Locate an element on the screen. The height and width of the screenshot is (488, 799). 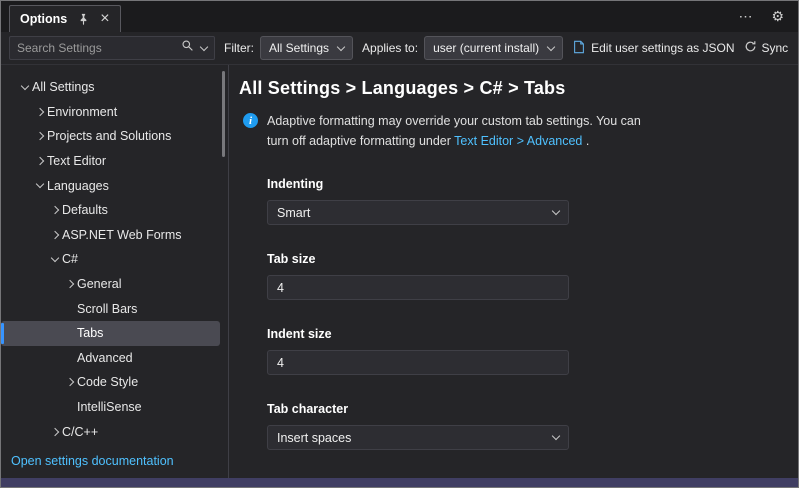
filter-dropdown: All Settings is located at coordinates (307, 48).